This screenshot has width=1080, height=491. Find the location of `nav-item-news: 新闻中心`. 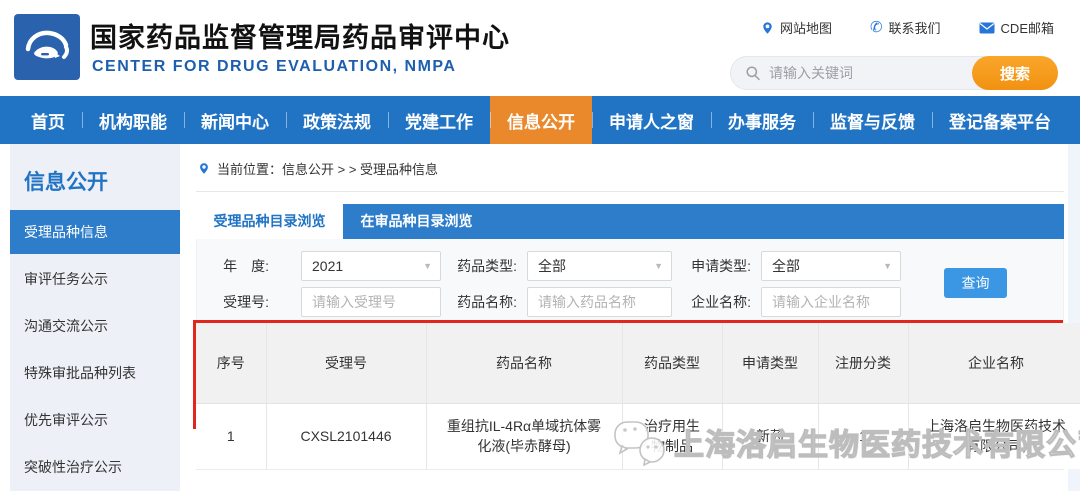

nav-item-news: 新闻中心 is located at coordinates (235, 120).